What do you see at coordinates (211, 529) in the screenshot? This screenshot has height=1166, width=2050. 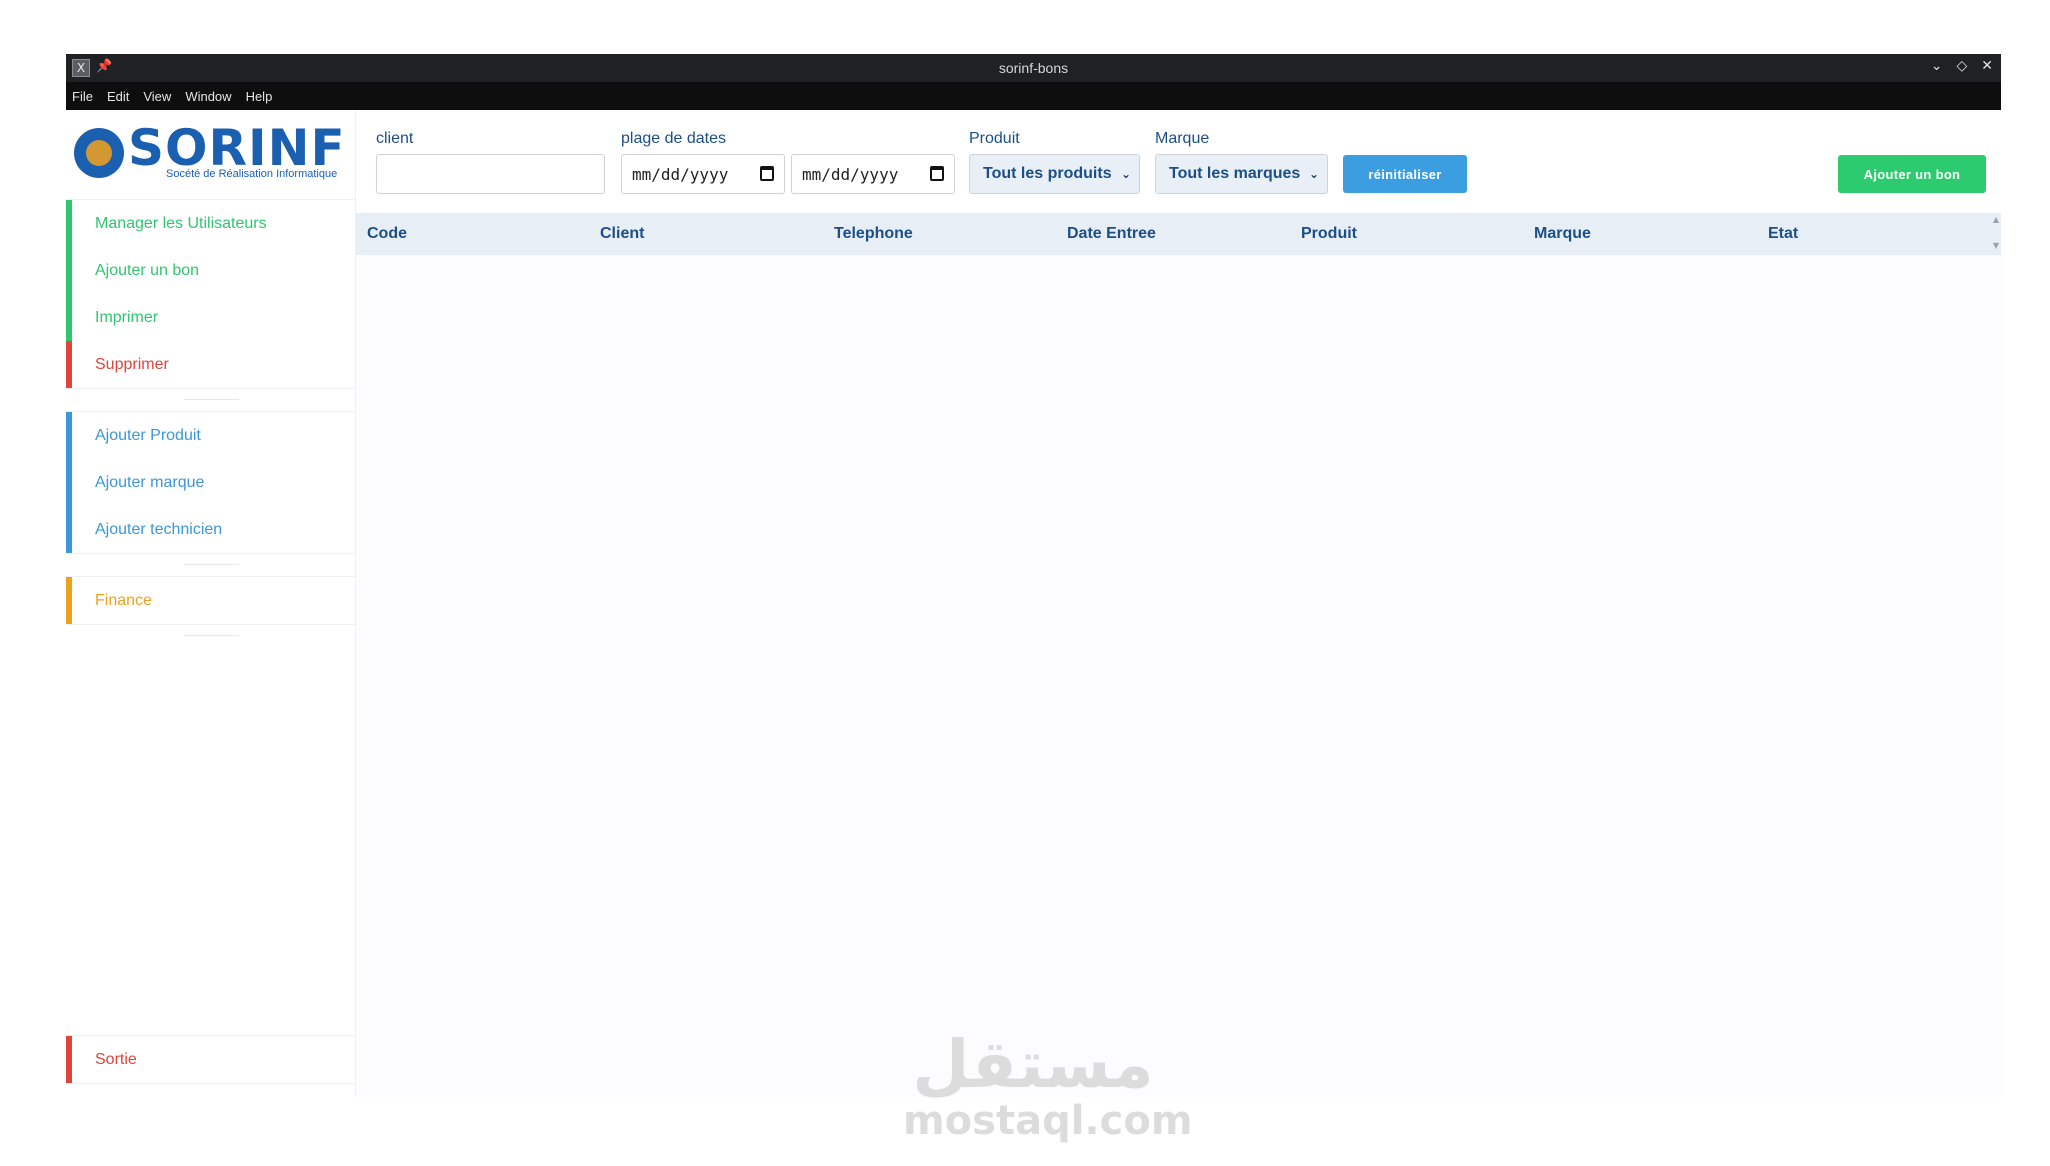 I see `sidebar-item-add-technician: Ajouter technicien` at bounding box center [211, 529].